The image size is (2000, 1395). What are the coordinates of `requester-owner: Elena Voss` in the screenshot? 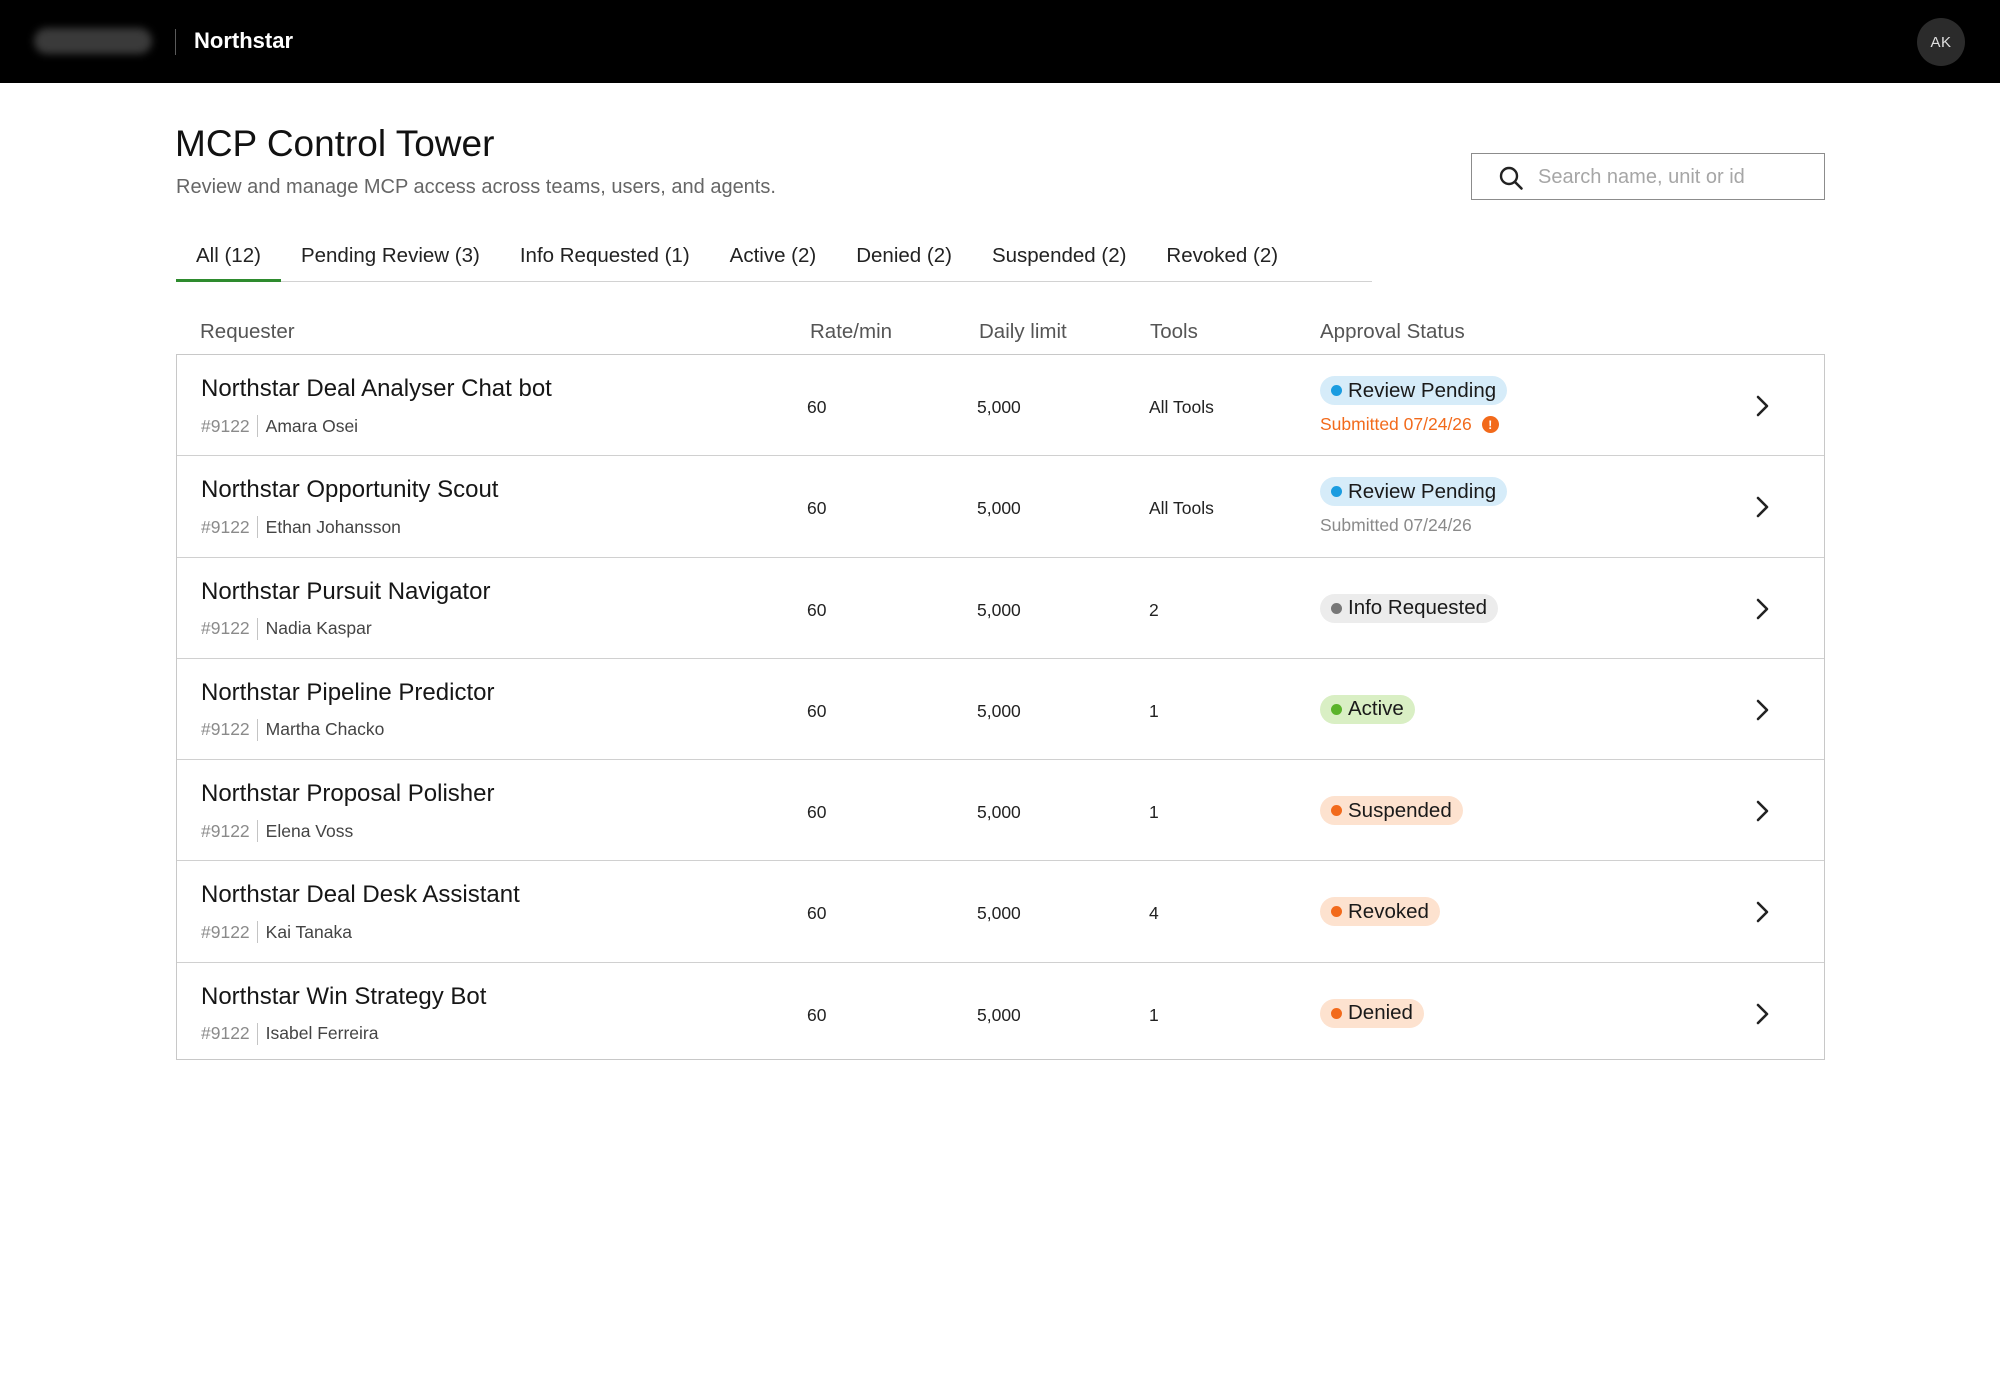 It's located at (309, 830).